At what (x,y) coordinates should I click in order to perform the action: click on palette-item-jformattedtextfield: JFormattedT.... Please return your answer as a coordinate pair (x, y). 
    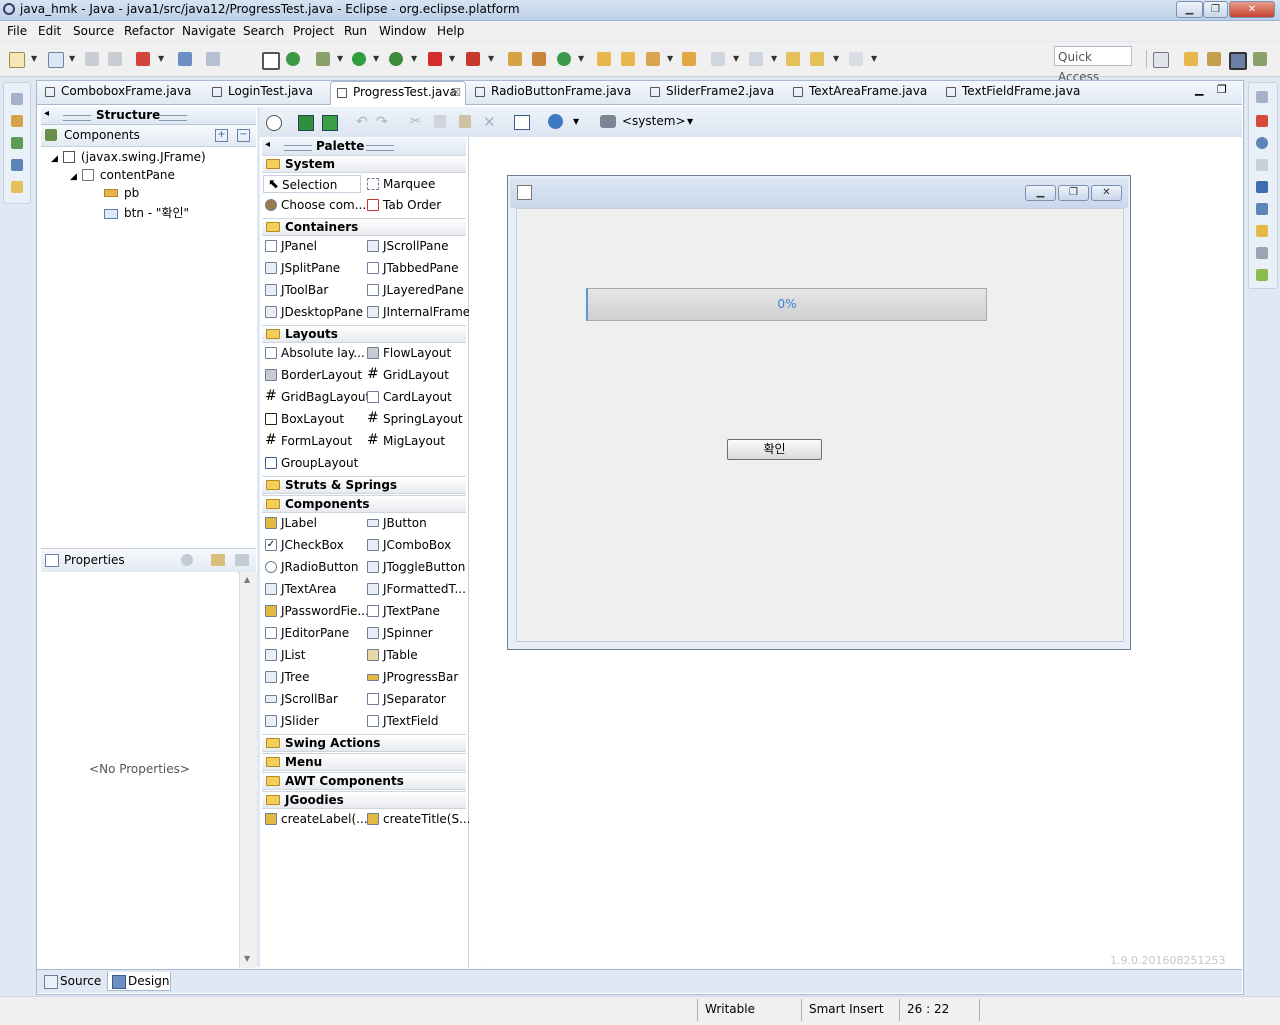
    Looking at the image, I should click on (415, 589).